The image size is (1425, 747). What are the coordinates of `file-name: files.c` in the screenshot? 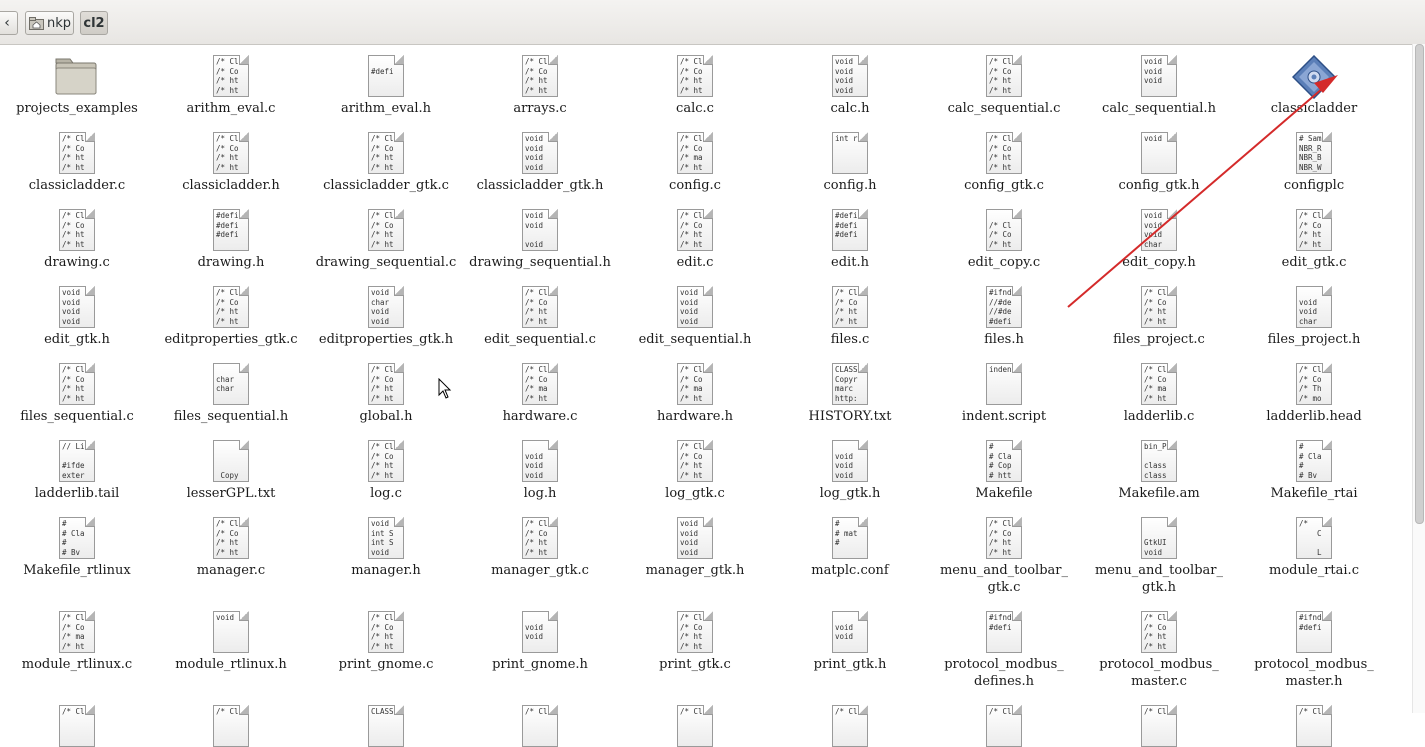 It's located at (850, 339).